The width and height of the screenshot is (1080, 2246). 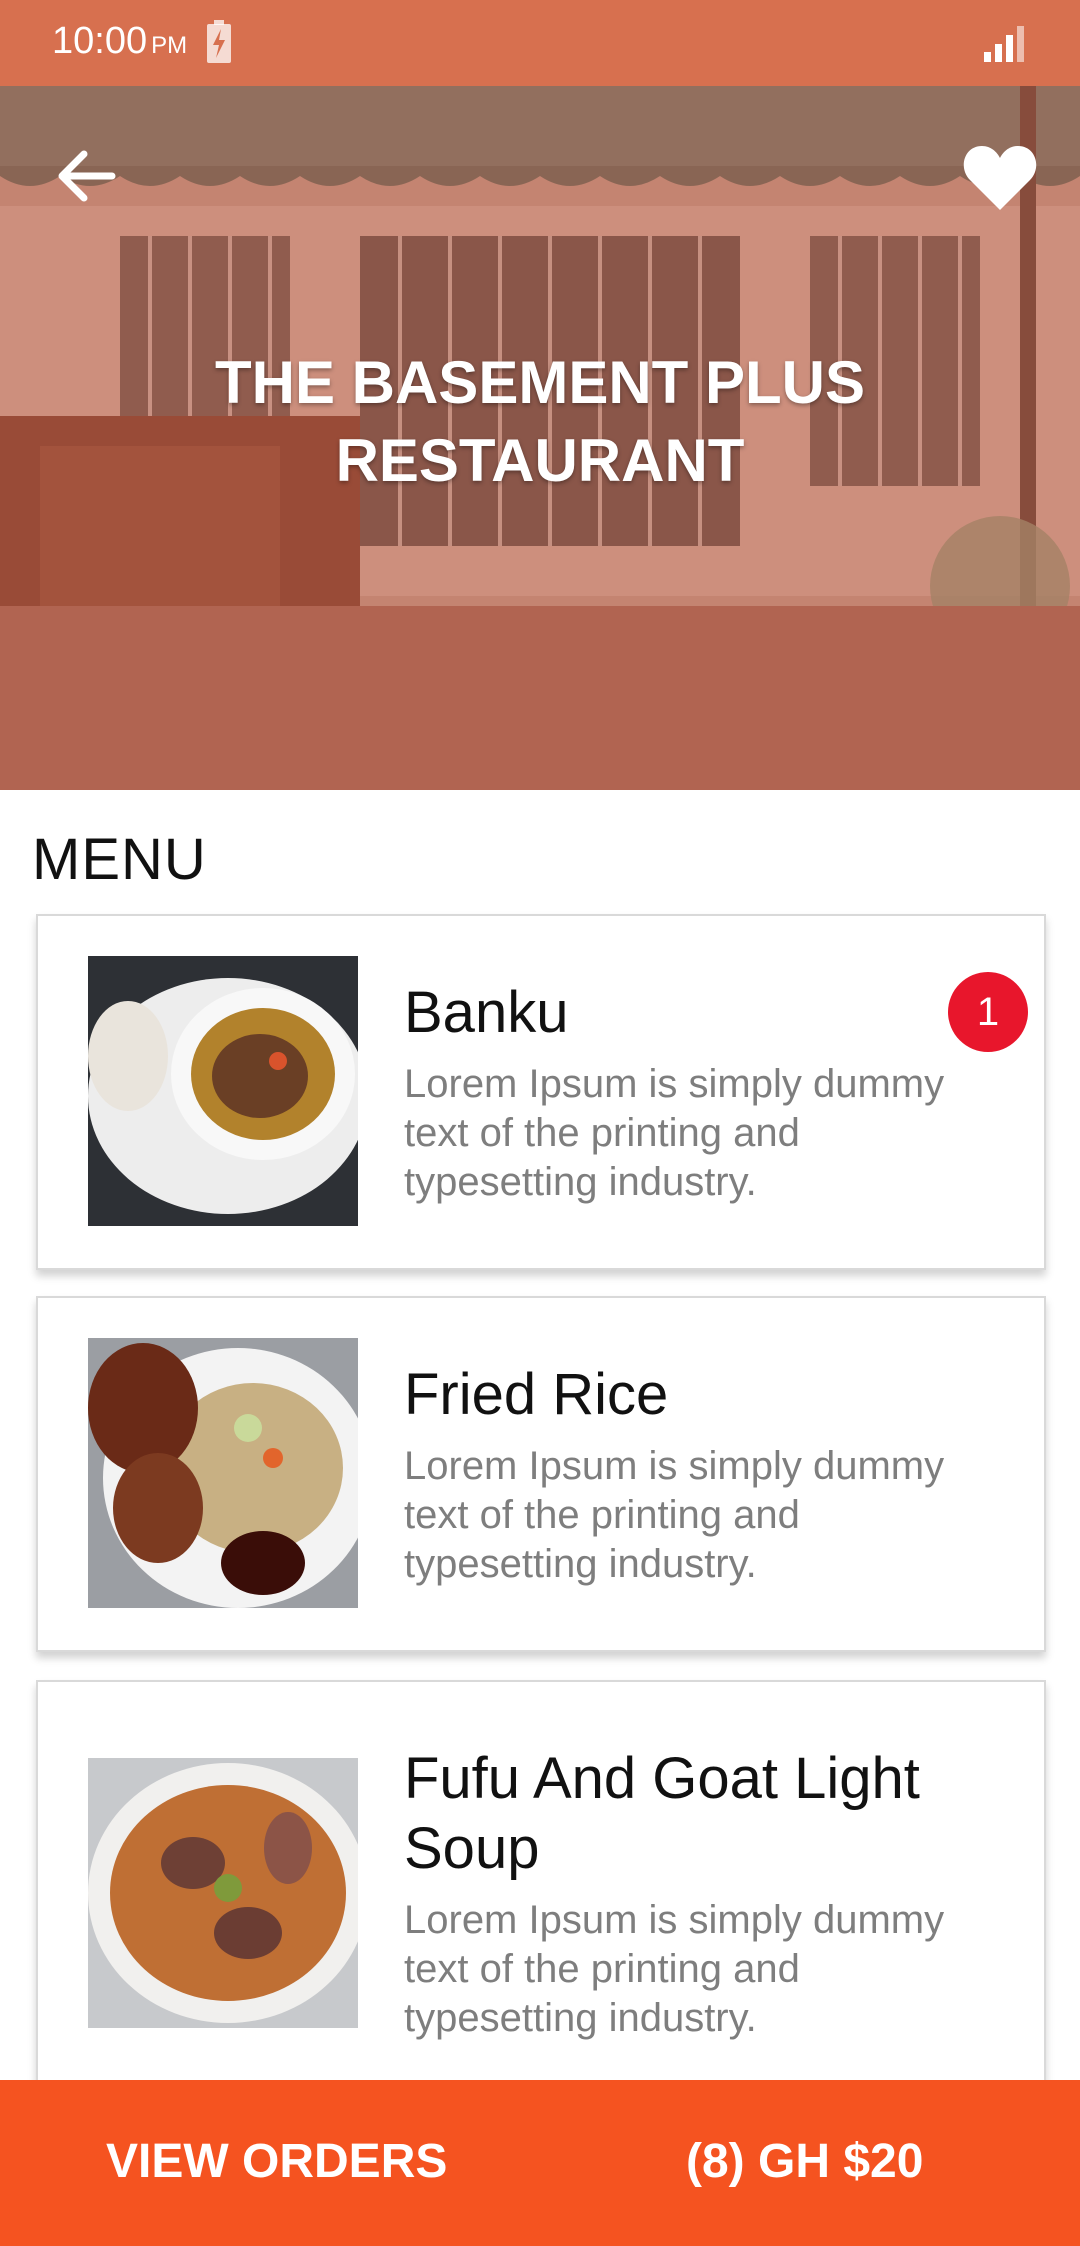 I want to click on restaurant-name: THE BASEMENT PLUS RESTAURANT, so click(x=540, y=422).